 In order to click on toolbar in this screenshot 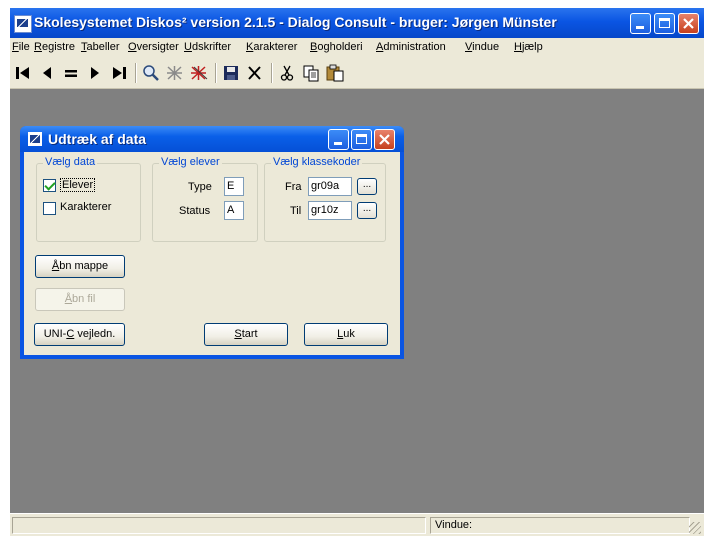, I will do `click(357, 73)`.